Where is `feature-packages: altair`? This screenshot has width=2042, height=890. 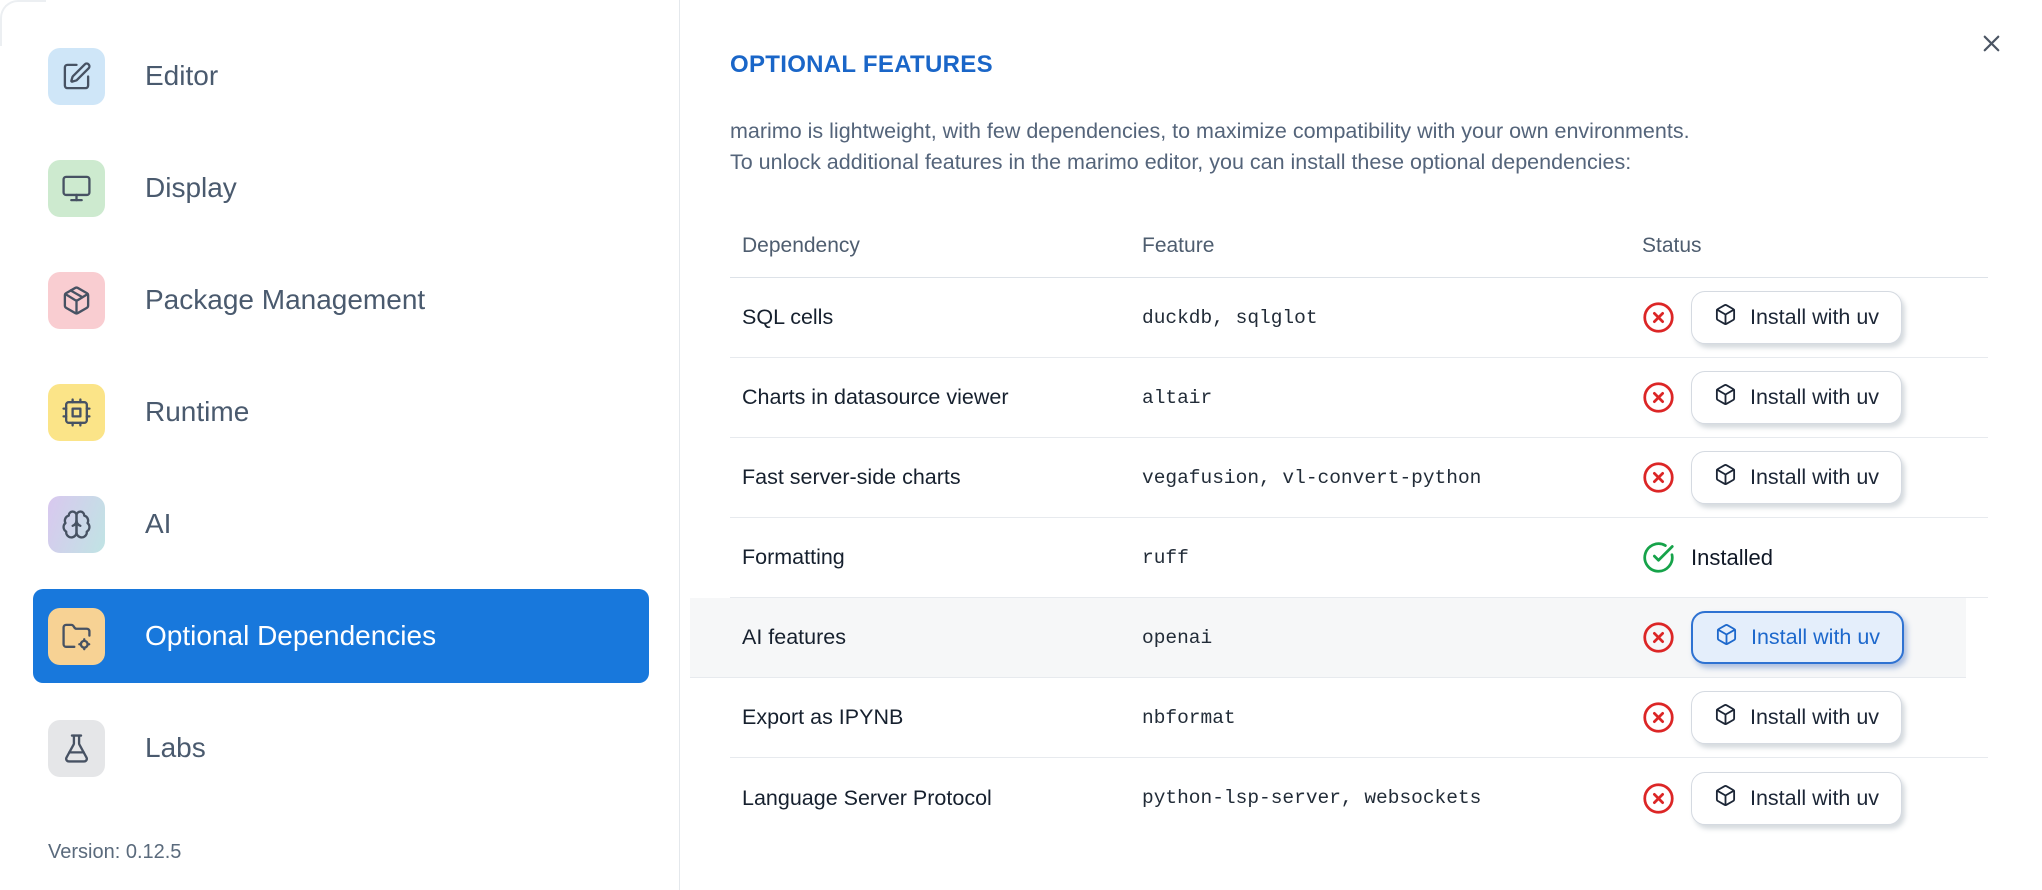
feature-packages: altair is located at coordinates (1177, 397).